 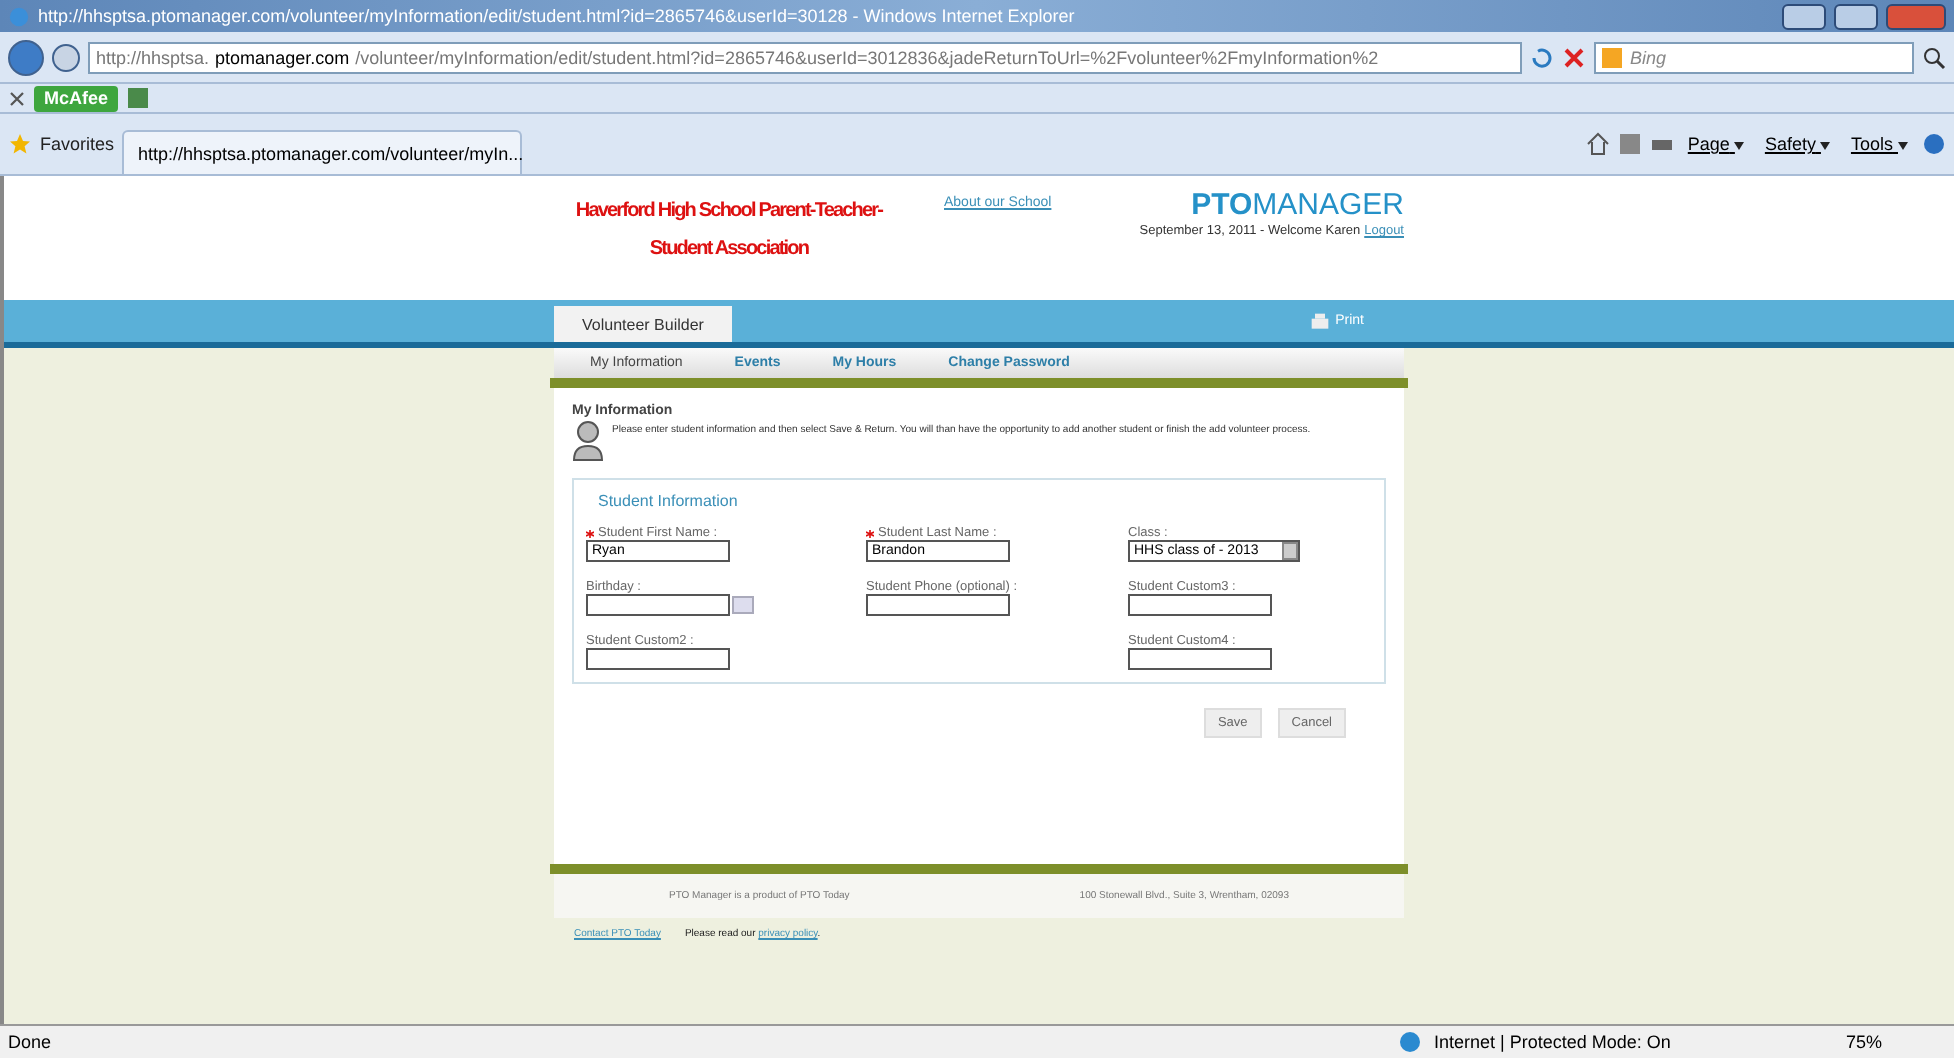 What do you see at coordinates (557, 16) in the screenshot?
I see `window-title: http://hhsptsa.ptomanager.com/volunteer/myInformation/edit/student.html?id=2865746&userId=30128 - Windows Internet Explorer` at bounding box center [557, 16].